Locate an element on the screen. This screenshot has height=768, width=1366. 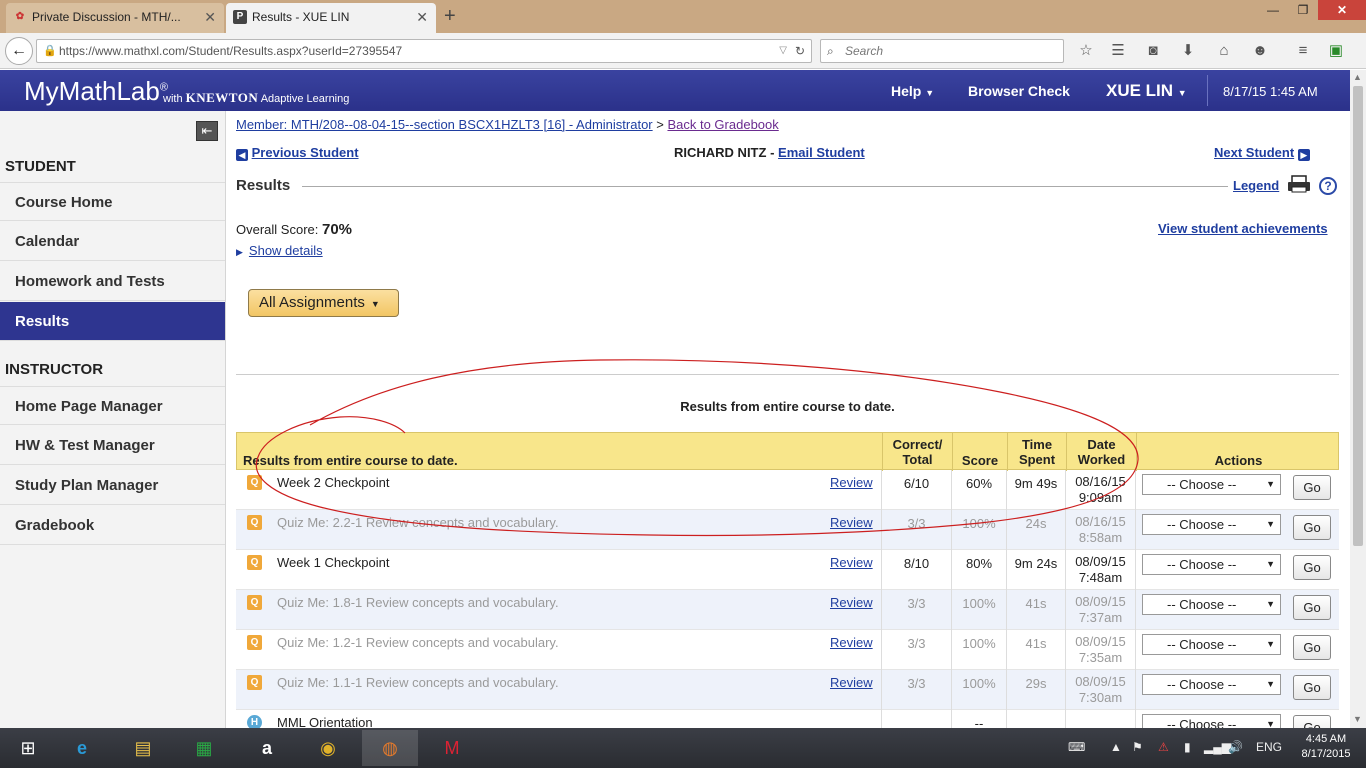
overall-score-value: 70% is located at coordinates (337, 229).